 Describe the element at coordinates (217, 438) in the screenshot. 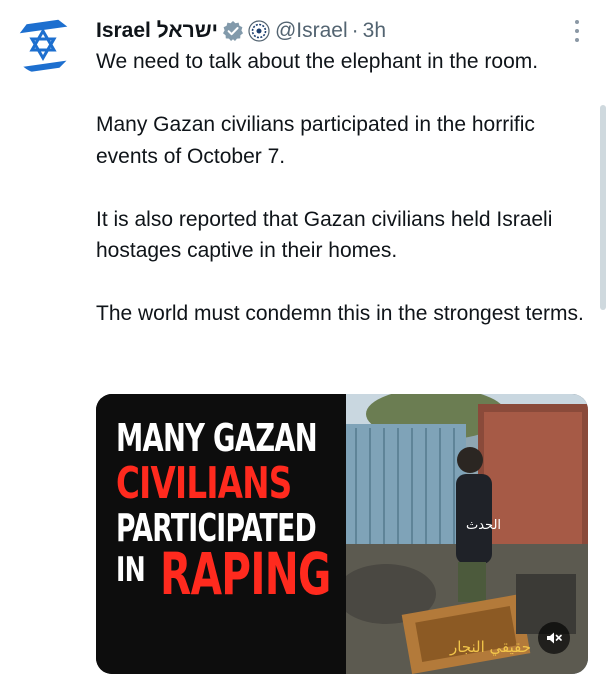

I see `headline-line-1: MANY GAZAN` at that location.